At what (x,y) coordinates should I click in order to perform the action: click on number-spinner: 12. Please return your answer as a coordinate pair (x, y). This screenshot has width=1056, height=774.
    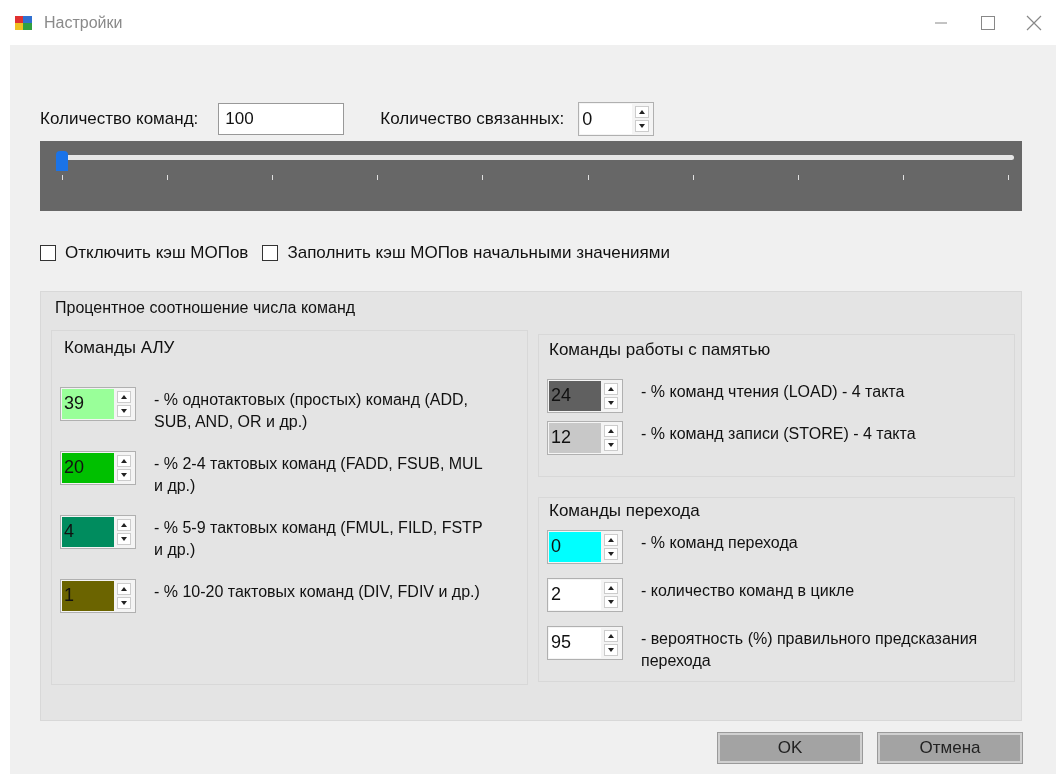
    Looking at the image, I should click on (585, 437).